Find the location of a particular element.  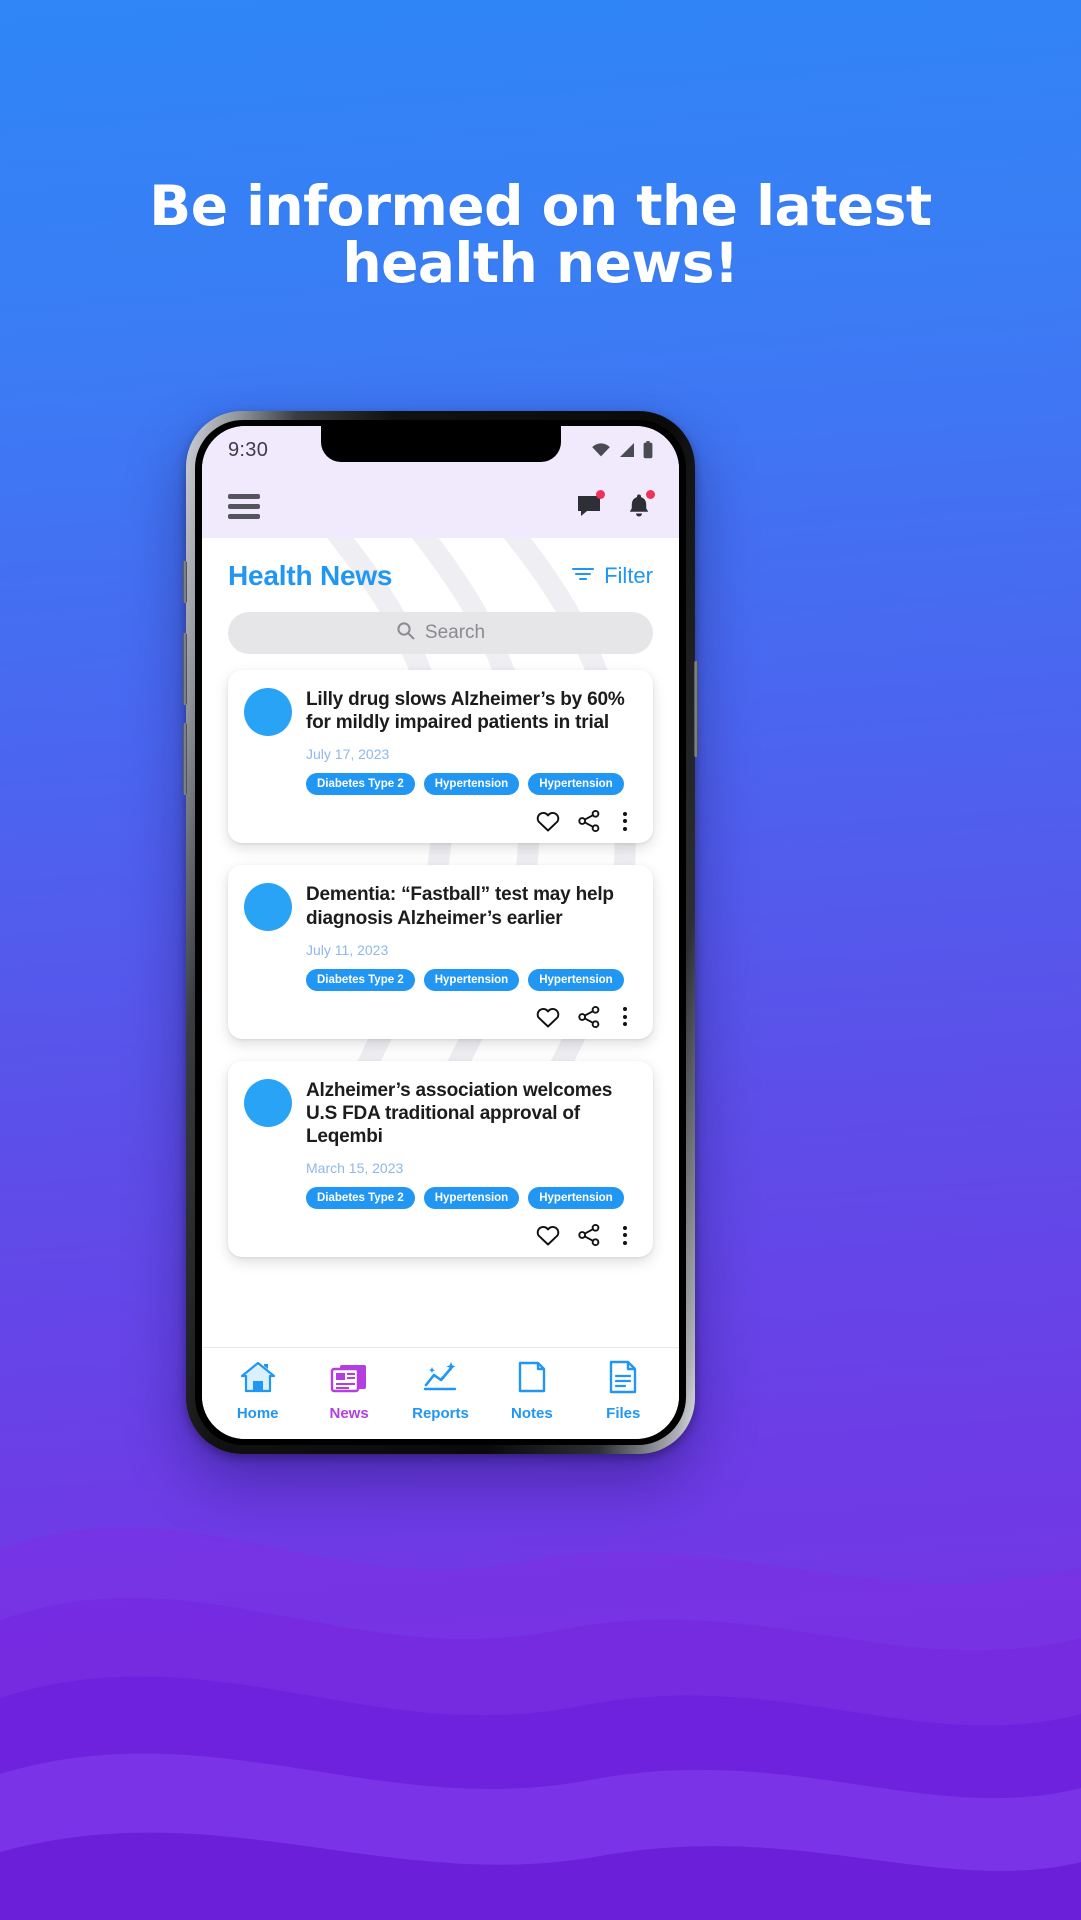

news-icon is located at coordinates (349, 1379).